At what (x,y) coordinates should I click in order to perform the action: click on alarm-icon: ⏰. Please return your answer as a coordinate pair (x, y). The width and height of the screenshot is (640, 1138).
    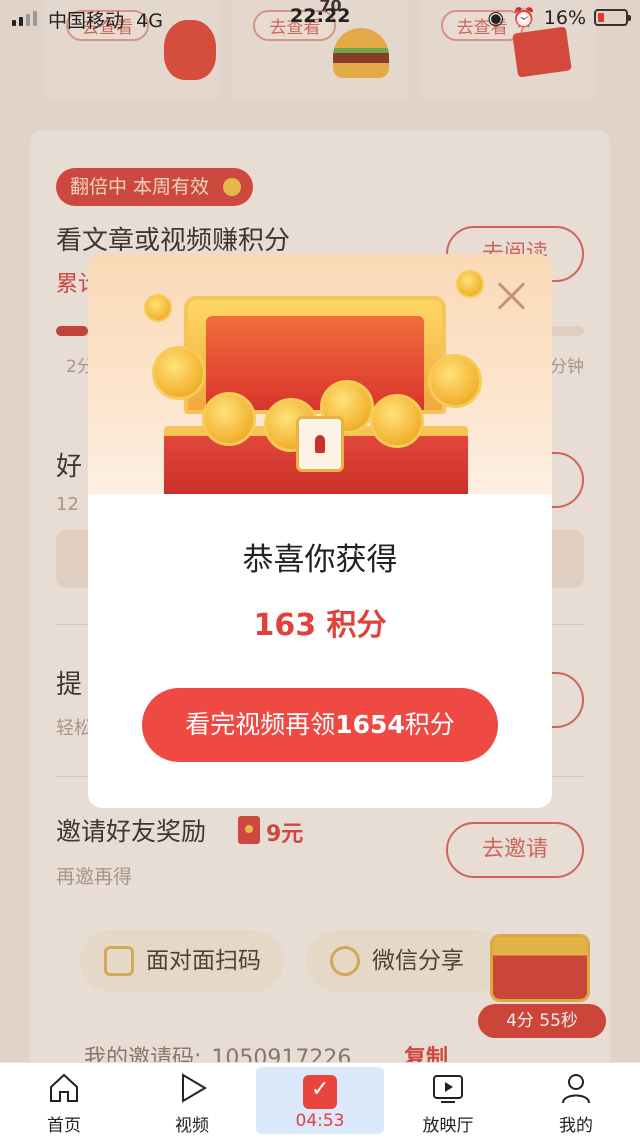
    Looking at the image, I should click on (524, 18).